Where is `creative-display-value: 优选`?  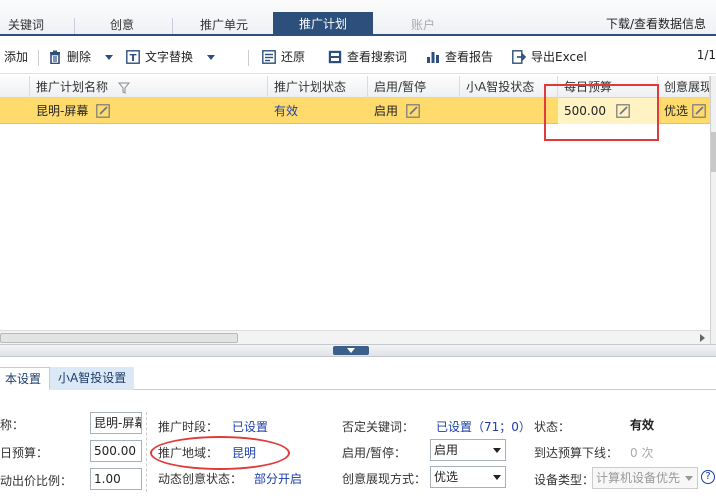
creative-display-value: 优选 is located at coordinates (676, 111).